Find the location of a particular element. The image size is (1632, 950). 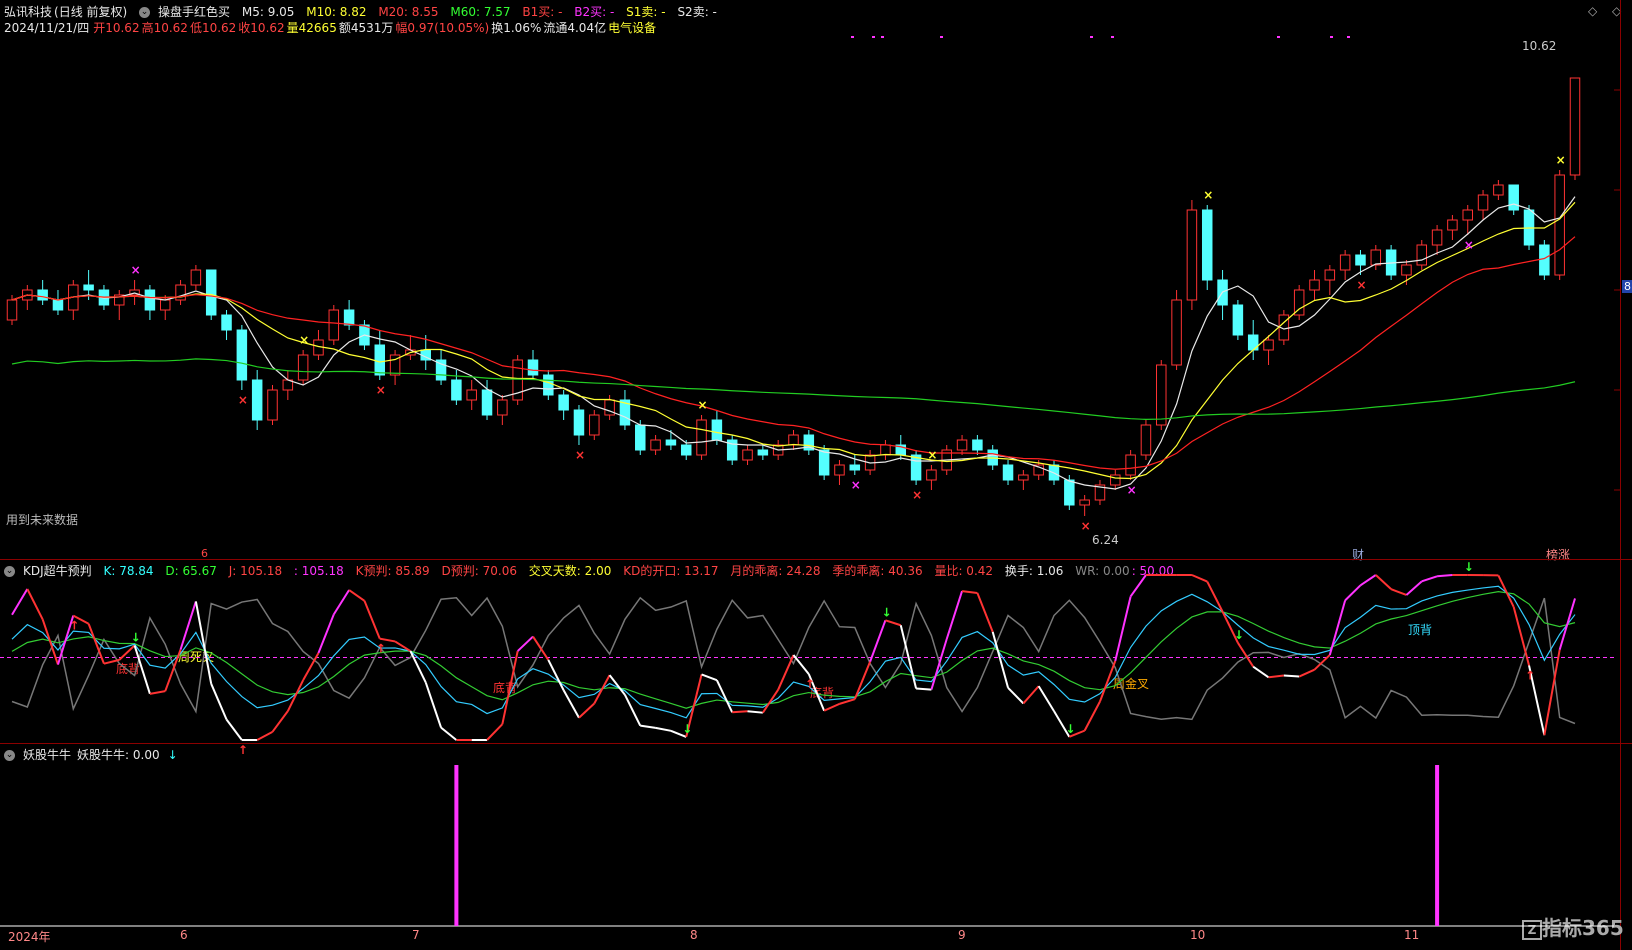

kdj-k-line is located at coordinates (793, 652).